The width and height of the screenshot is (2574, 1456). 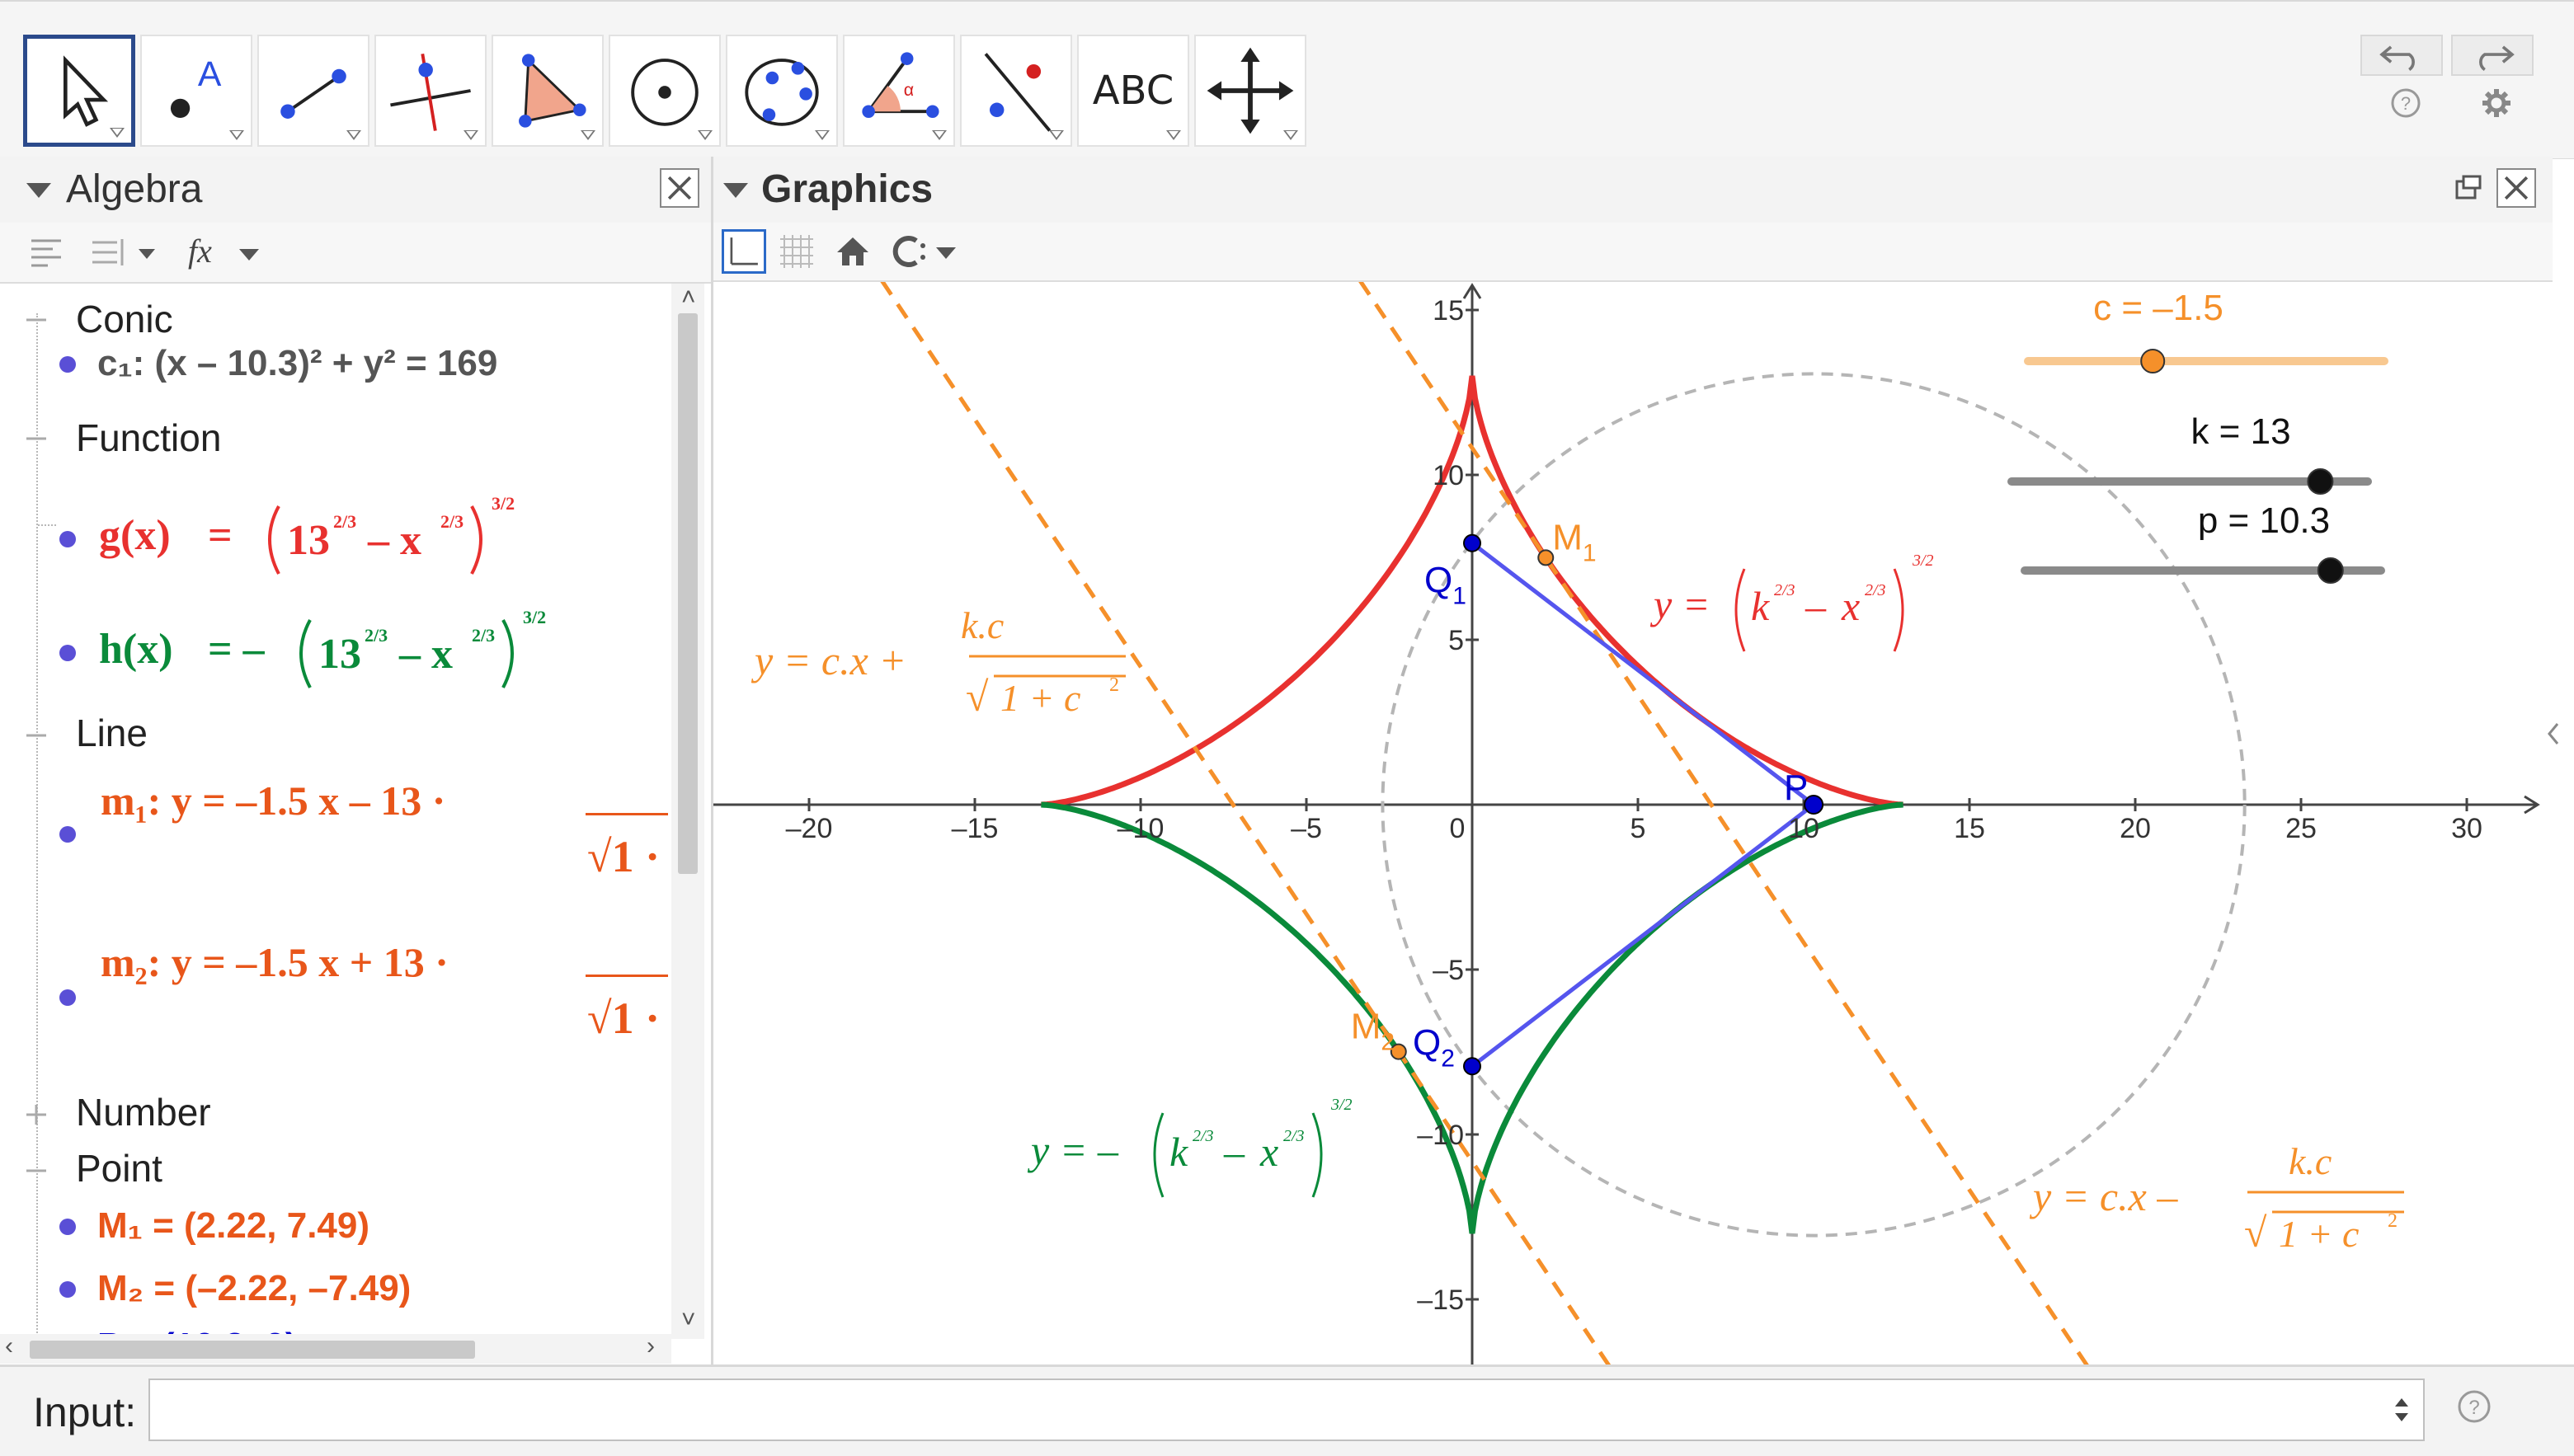 I want to click on algebra-vertical-scrollbar: ˄ ˅, so click(x=687, y=811).